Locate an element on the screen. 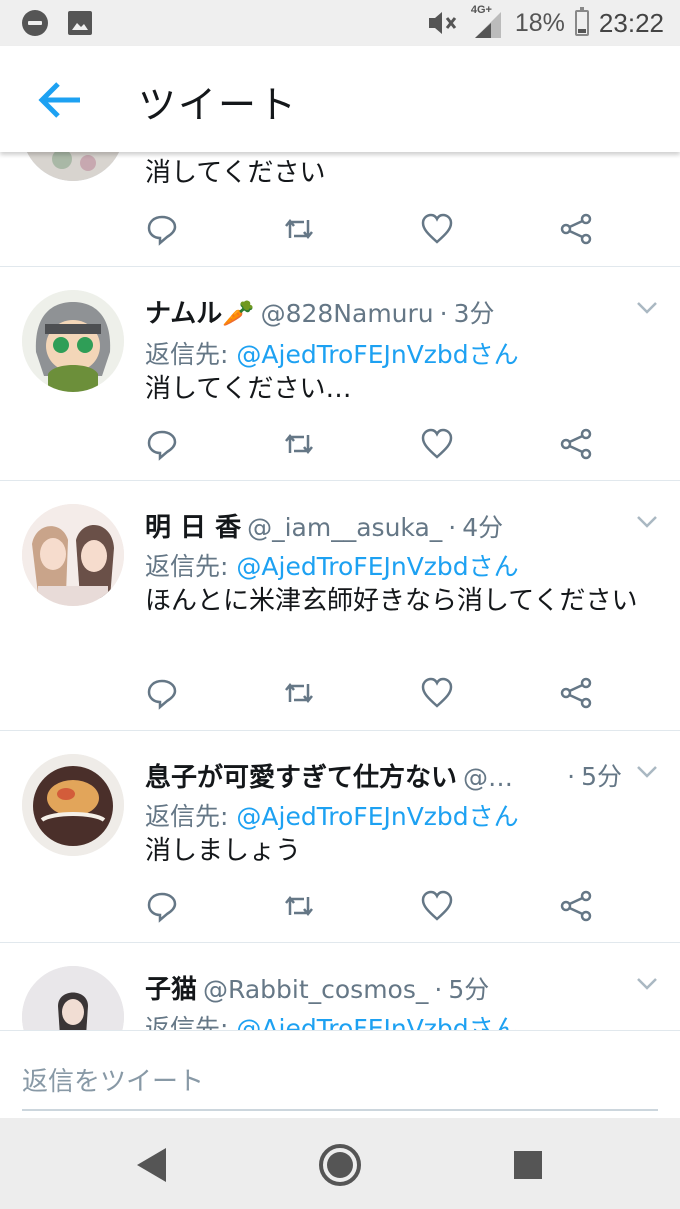 This screenshot has width=680, height=1209. system-nav-bar is located at coordinates (340, 1163).